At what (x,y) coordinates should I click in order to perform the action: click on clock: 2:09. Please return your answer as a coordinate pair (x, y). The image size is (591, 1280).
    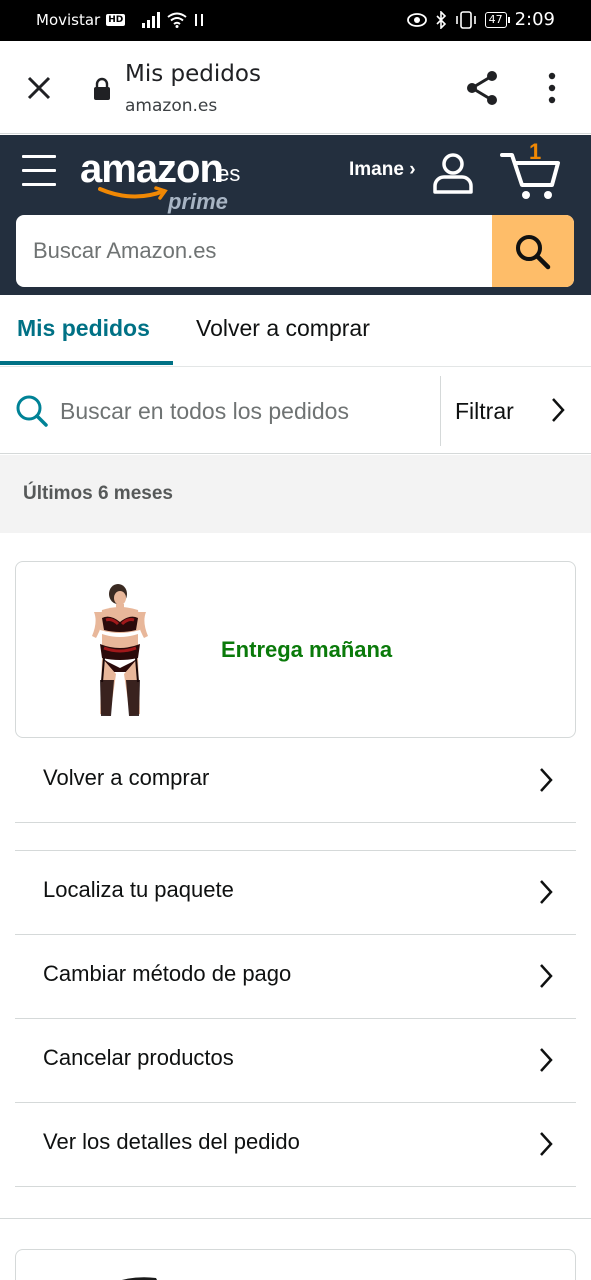
    Looking at the image, I should click on (534, 19).